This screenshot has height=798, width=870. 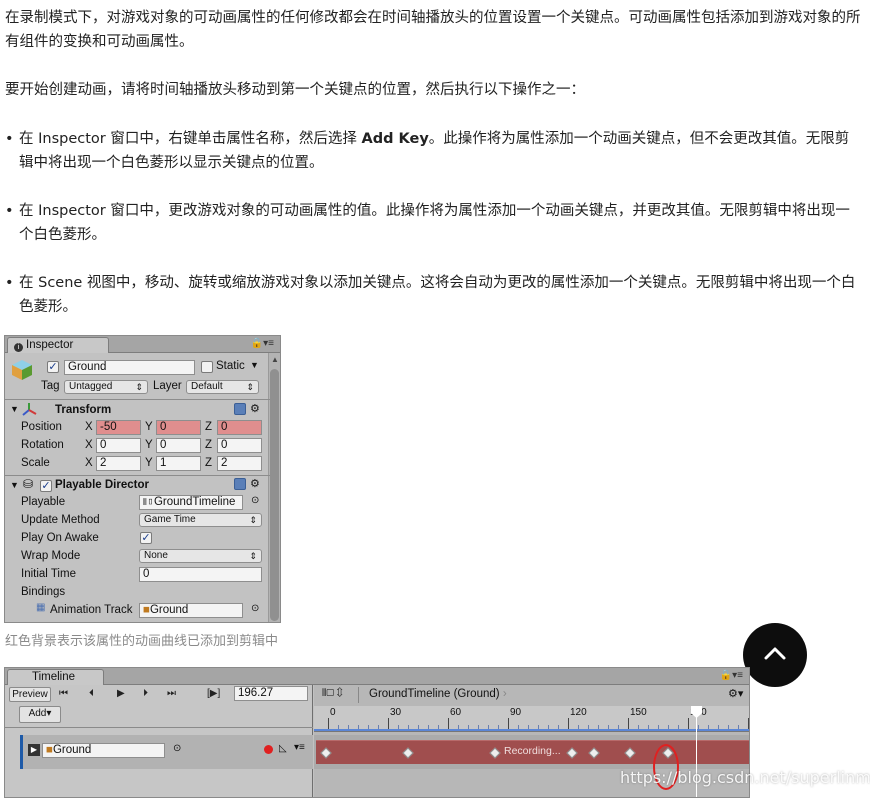 I want to click on chevron-up-icon, so click(x=775, y=653).